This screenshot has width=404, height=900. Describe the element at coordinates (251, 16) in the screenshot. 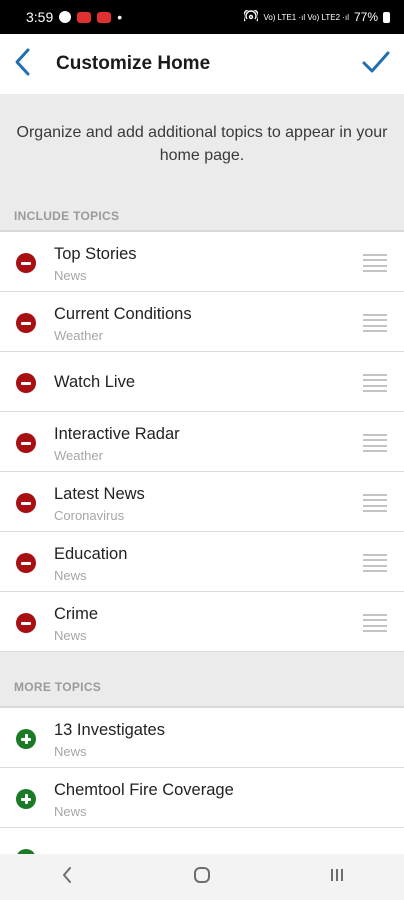

I see `hotspot-icon` at that location.